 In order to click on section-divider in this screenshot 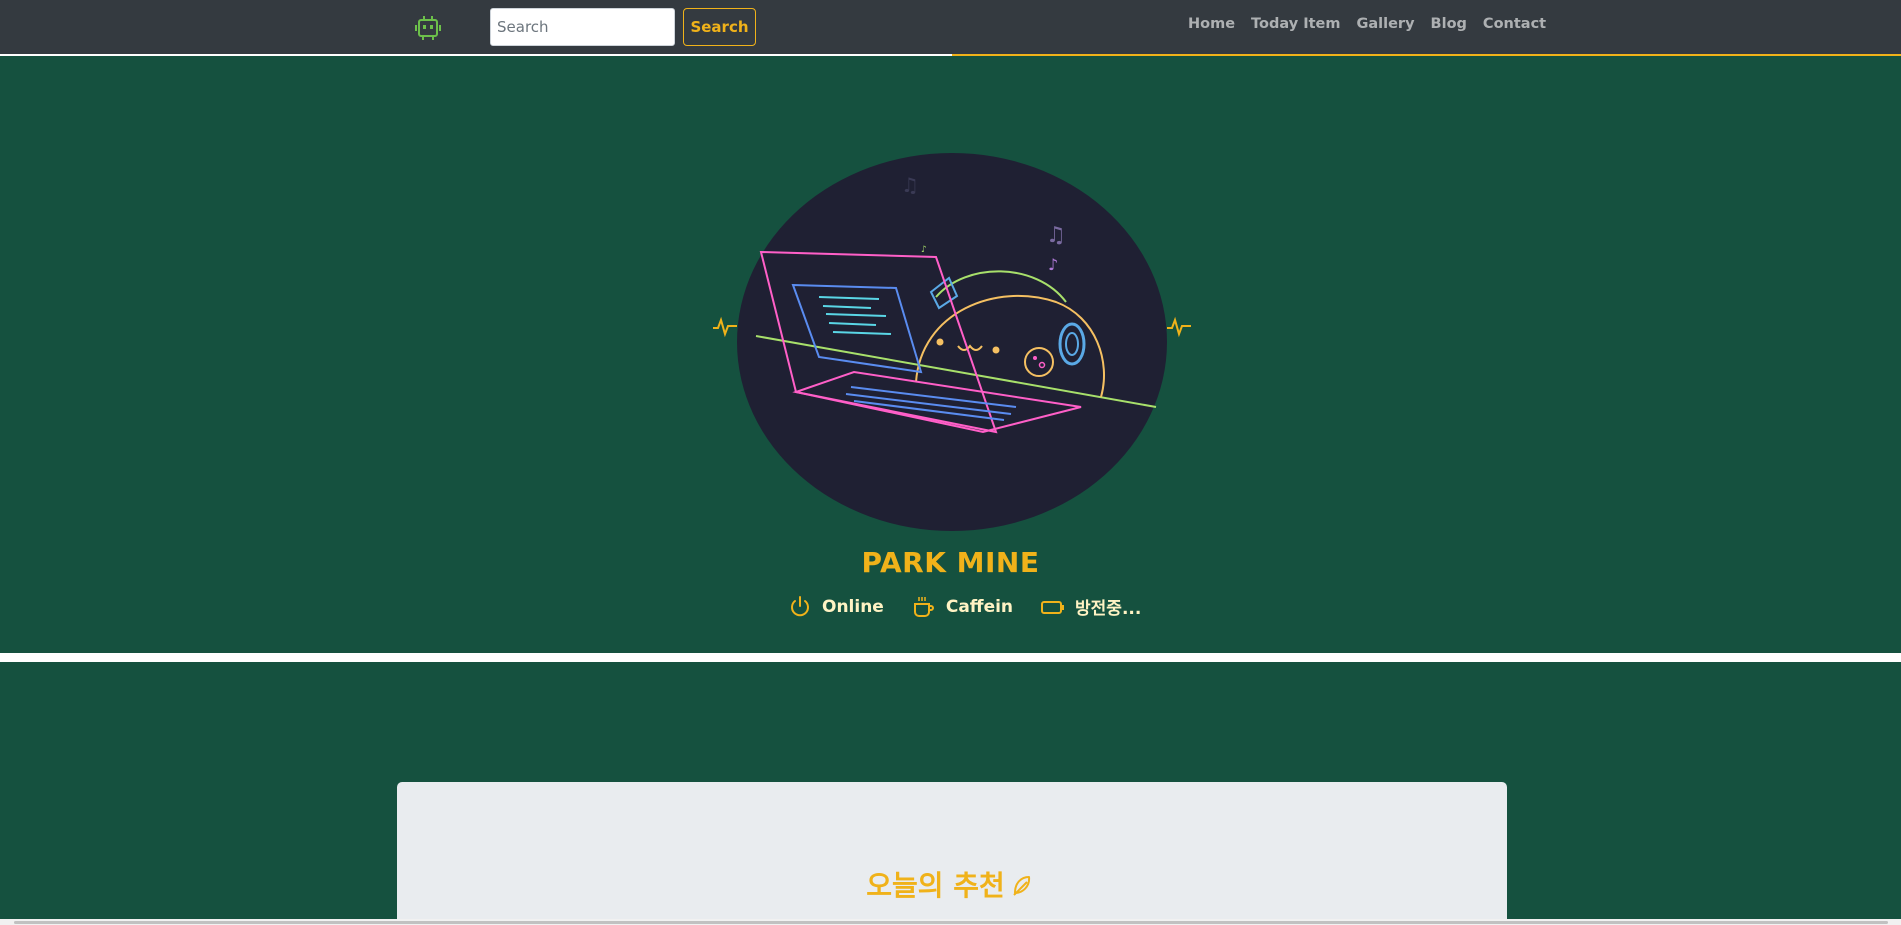, I will do `click(950, 657)`.